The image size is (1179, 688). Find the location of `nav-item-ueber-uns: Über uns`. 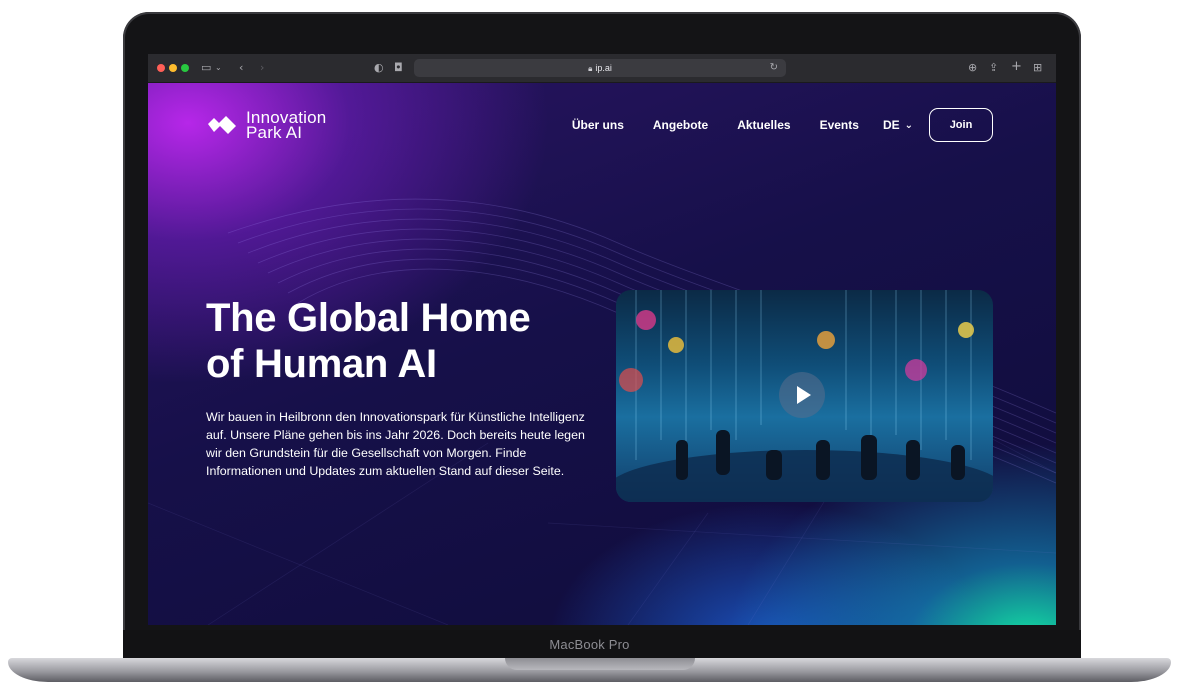

nav-item-ueber-uns: Über uns is located at coordinates (598, 125).